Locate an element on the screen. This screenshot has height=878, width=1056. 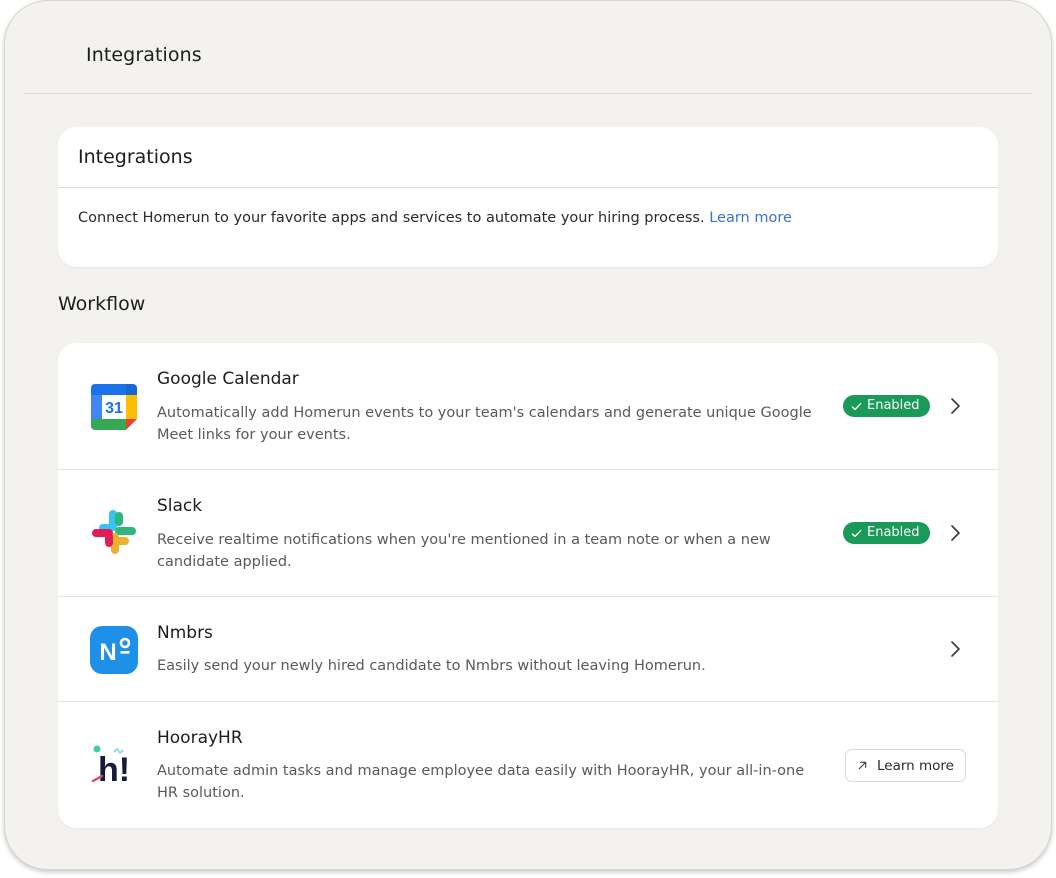
page-title: Integrations is located at coordinates (144, 55).